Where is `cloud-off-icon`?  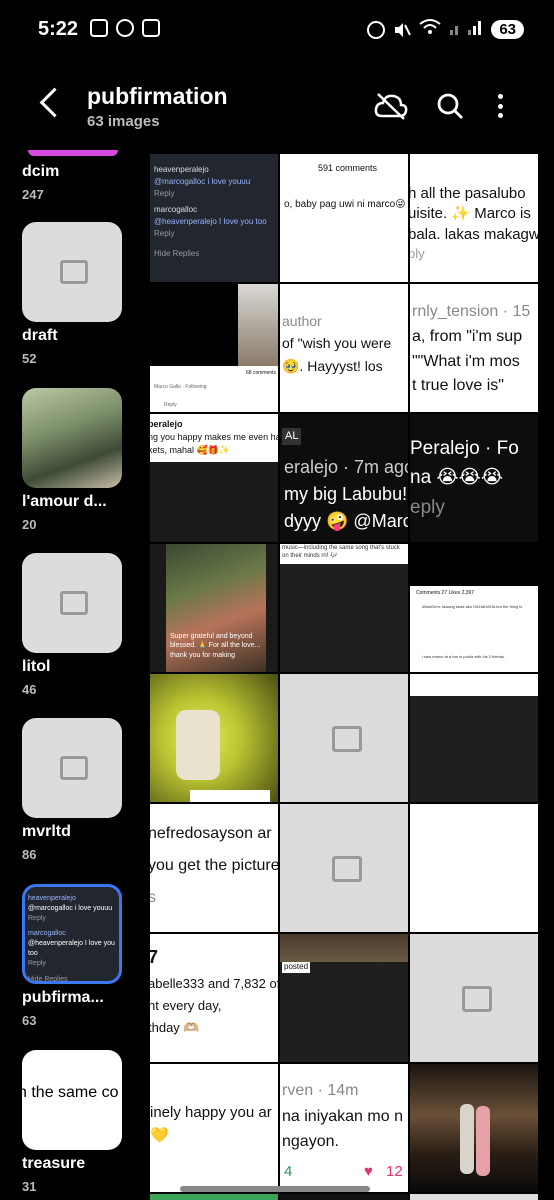
cloud-off-icon is located at coordinates (391, 106).